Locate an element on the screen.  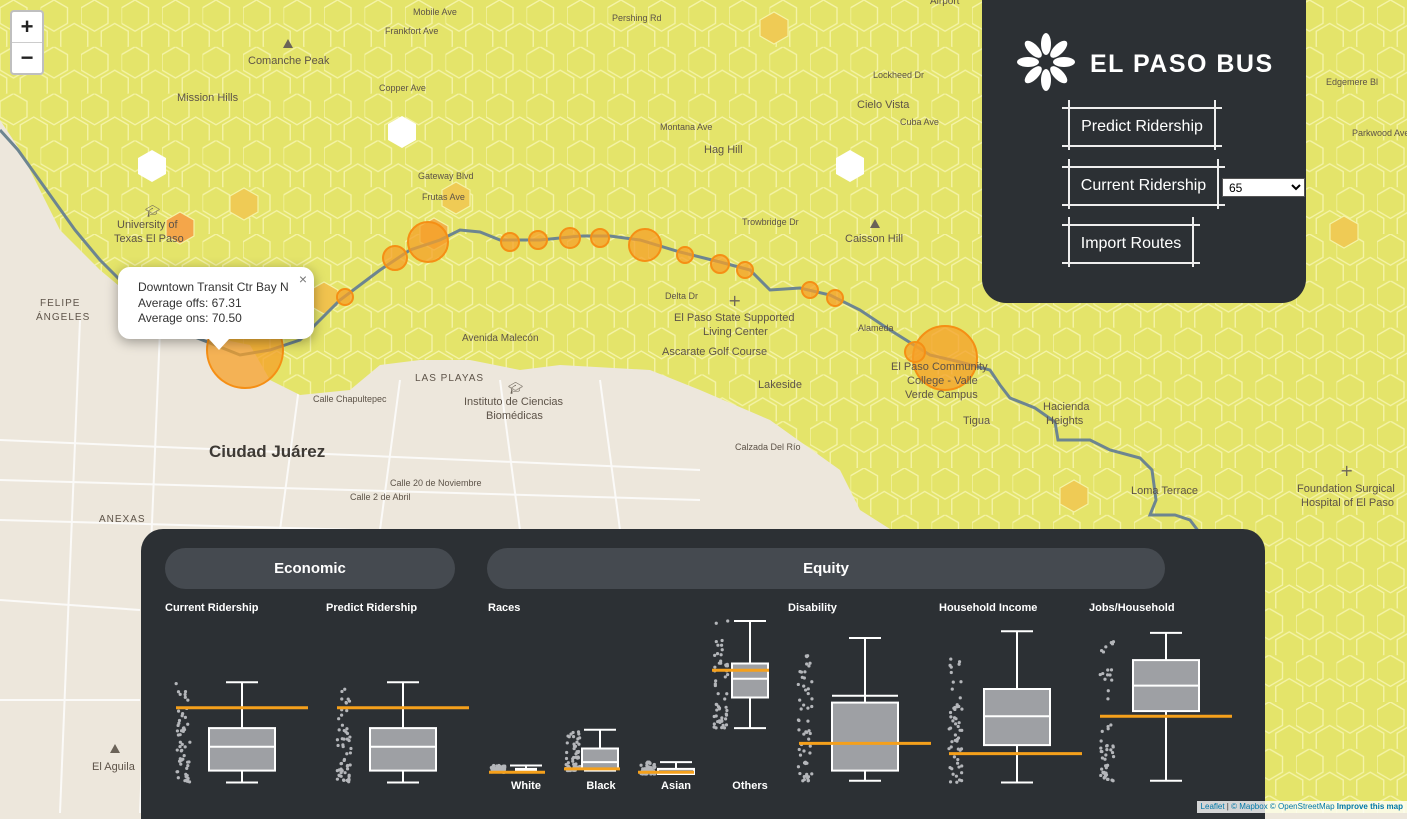
map-label: College - Valle is located at coordinates (942, 381).